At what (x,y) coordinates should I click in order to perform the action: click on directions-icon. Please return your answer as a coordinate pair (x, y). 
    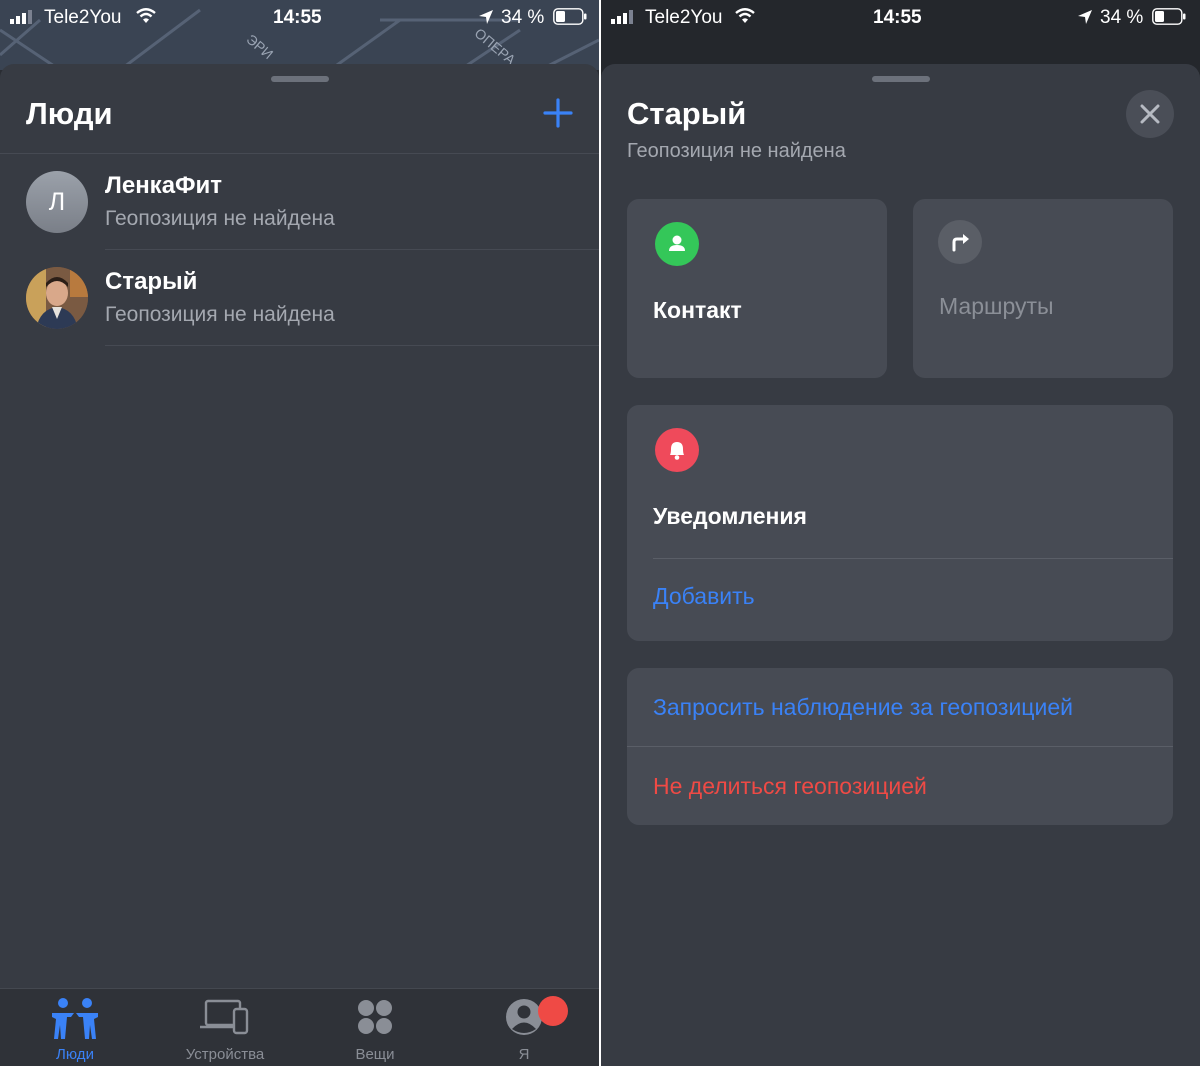
    Looking at the image, I should click on (960, 242).